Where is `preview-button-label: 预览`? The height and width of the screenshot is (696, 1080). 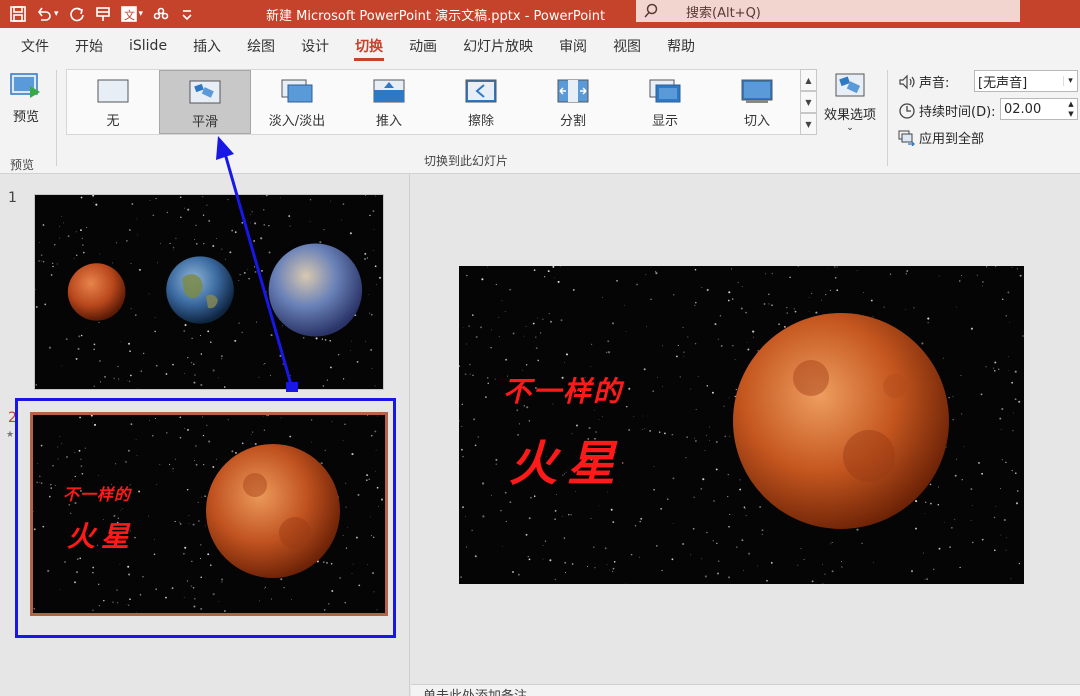
preview-button-label: 预览 is located at coordinates (25, 117).